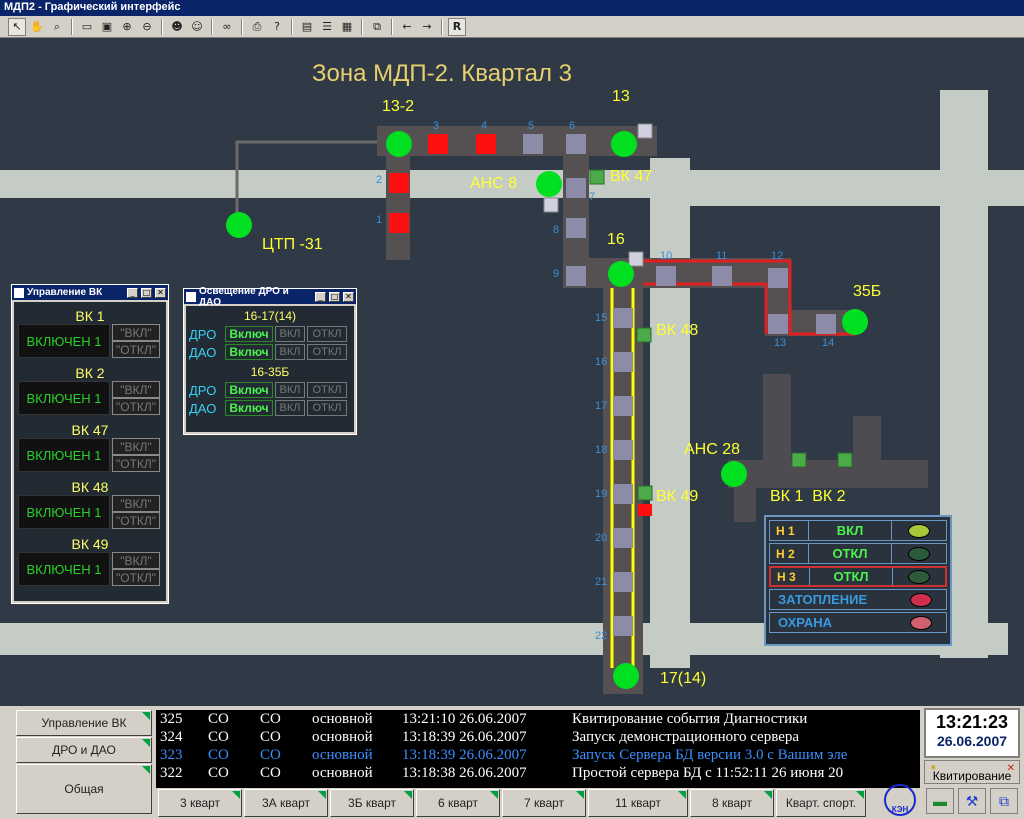  I want to click on zoom-fit-icon: ▣, so click(107, 27).